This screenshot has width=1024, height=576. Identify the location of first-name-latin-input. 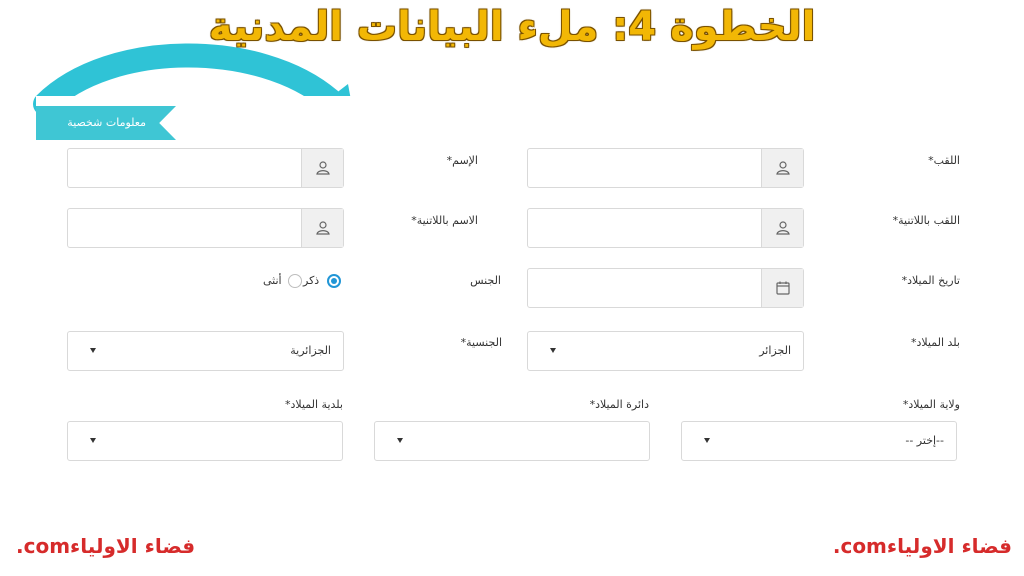
(205, 228).